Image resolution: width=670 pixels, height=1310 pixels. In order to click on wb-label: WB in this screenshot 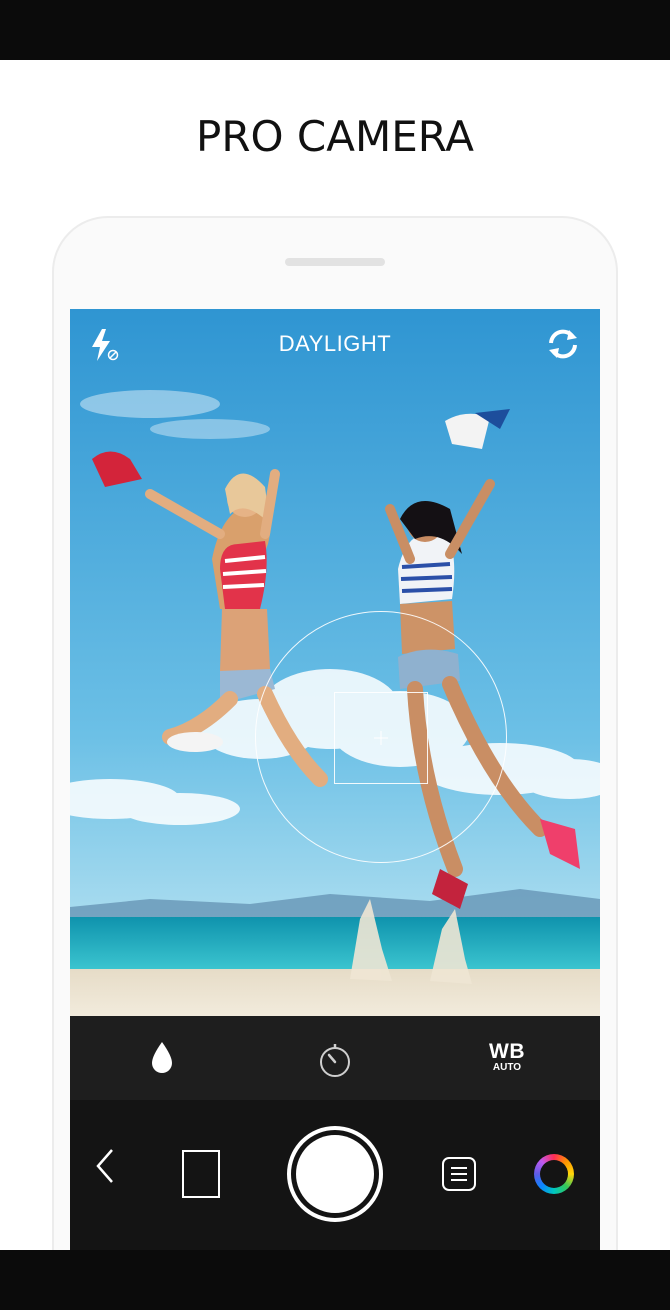, I will do `click(507, 1051)`.